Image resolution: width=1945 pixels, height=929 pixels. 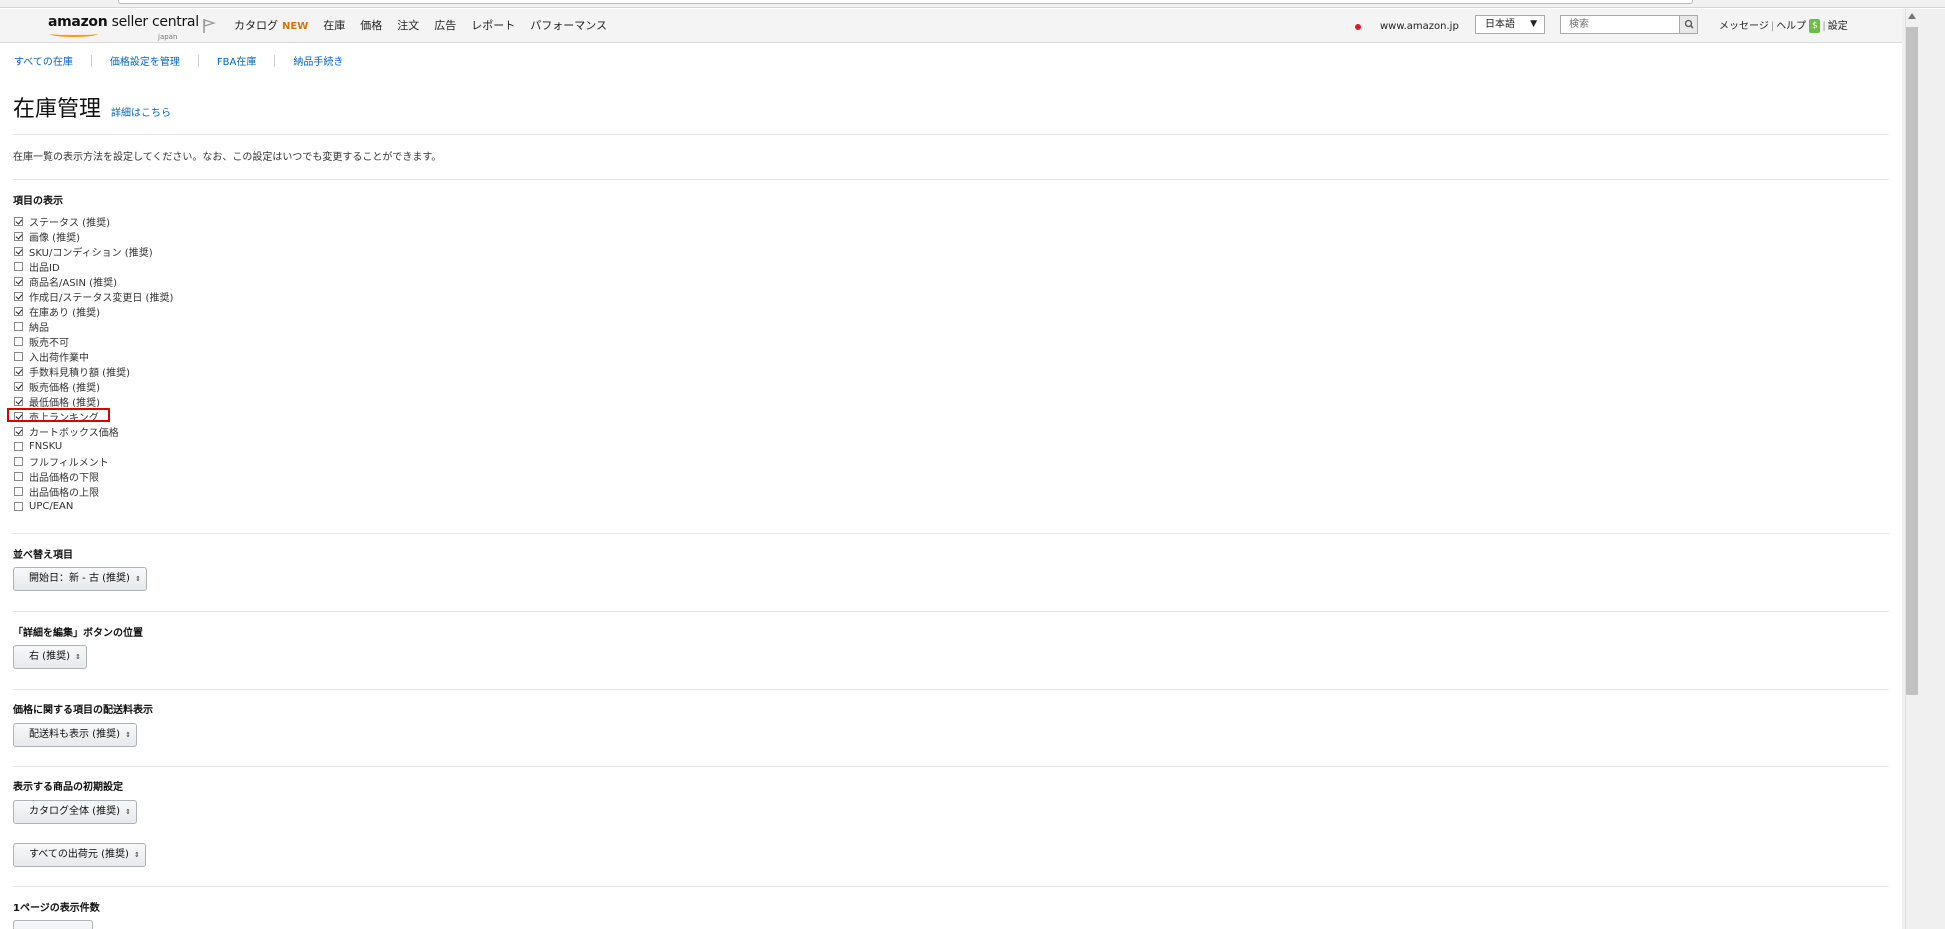 I want to click on logo-smile, so click(x=74, y=34).